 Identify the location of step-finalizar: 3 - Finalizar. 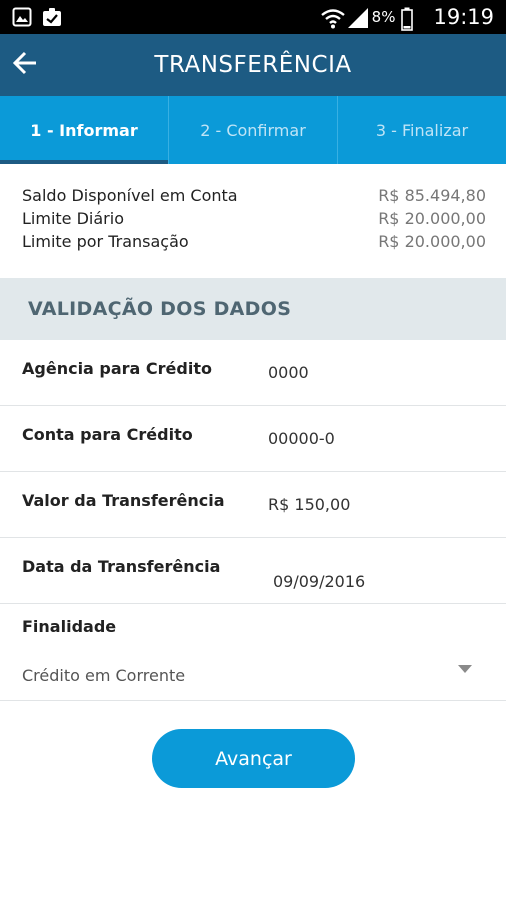
(422, 130).